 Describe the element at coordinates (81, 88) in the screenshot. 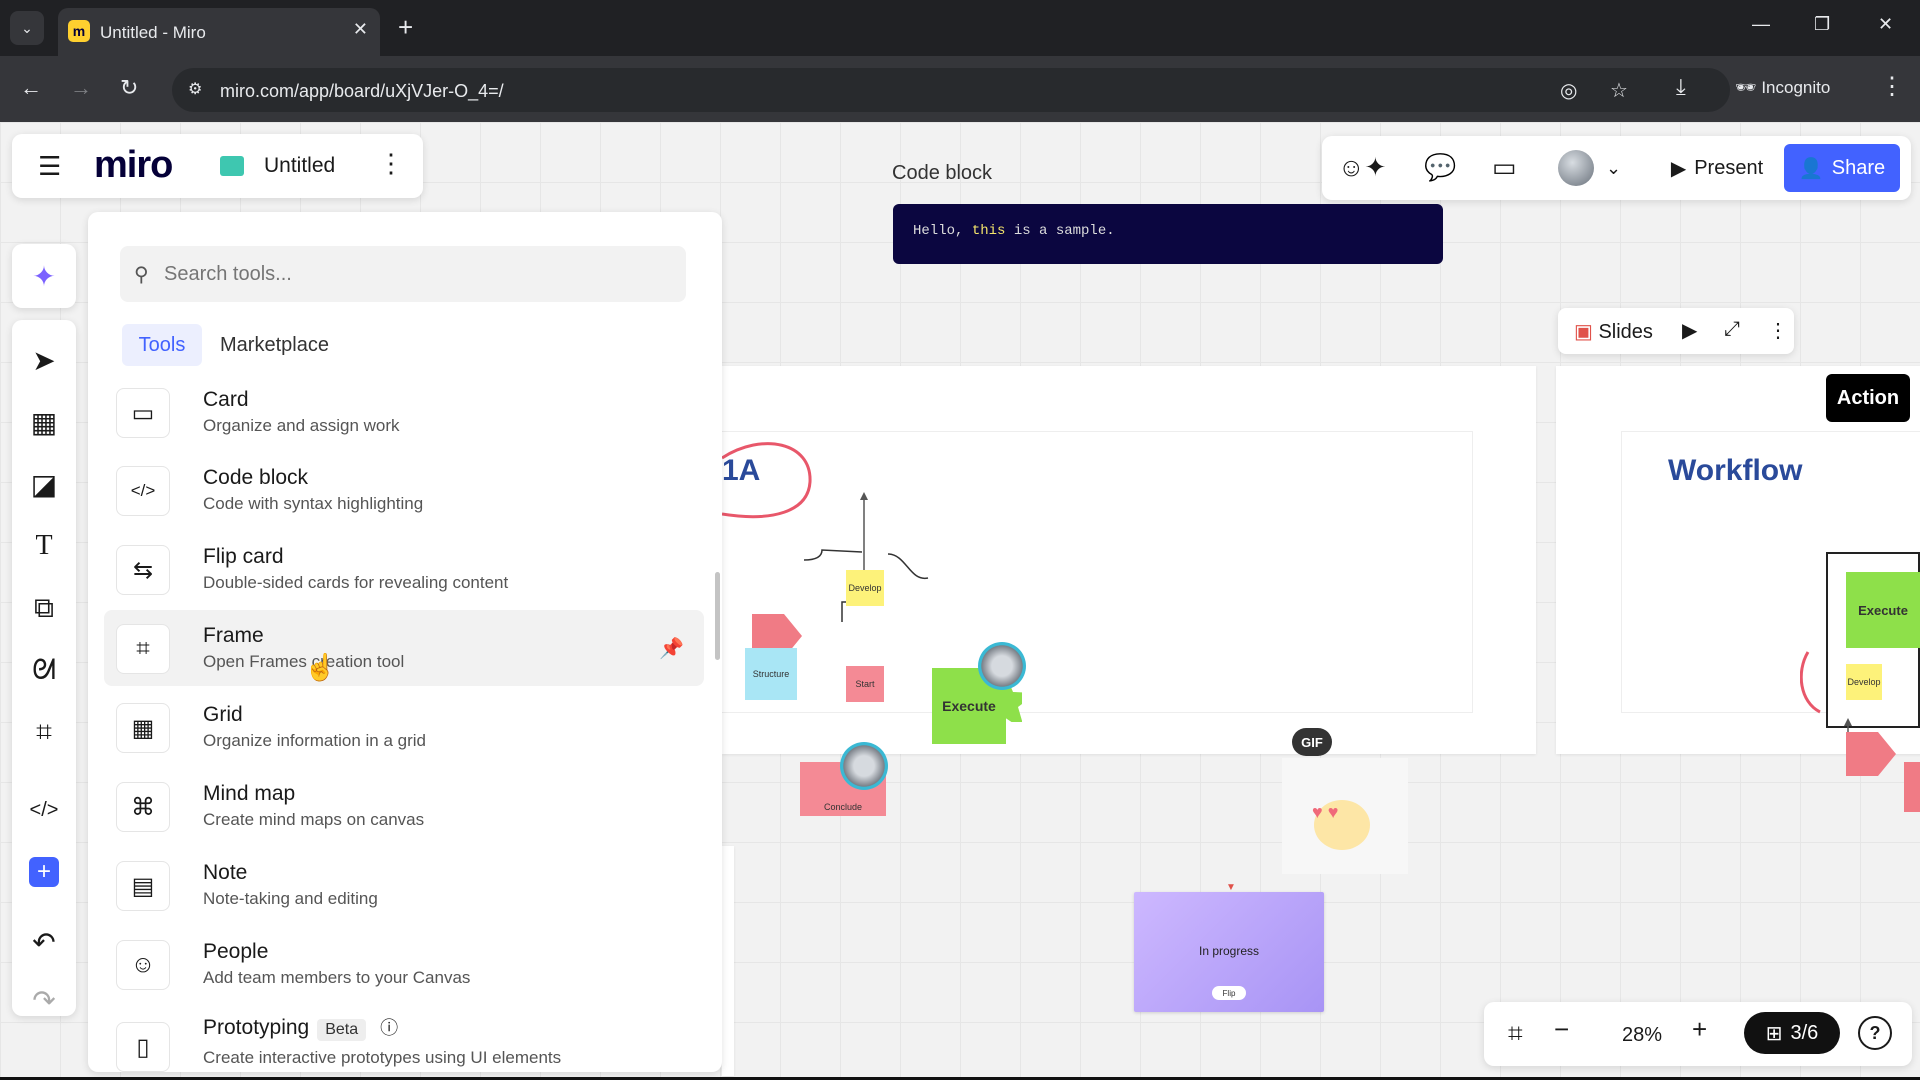

I see `forward-icon: →` at that location.